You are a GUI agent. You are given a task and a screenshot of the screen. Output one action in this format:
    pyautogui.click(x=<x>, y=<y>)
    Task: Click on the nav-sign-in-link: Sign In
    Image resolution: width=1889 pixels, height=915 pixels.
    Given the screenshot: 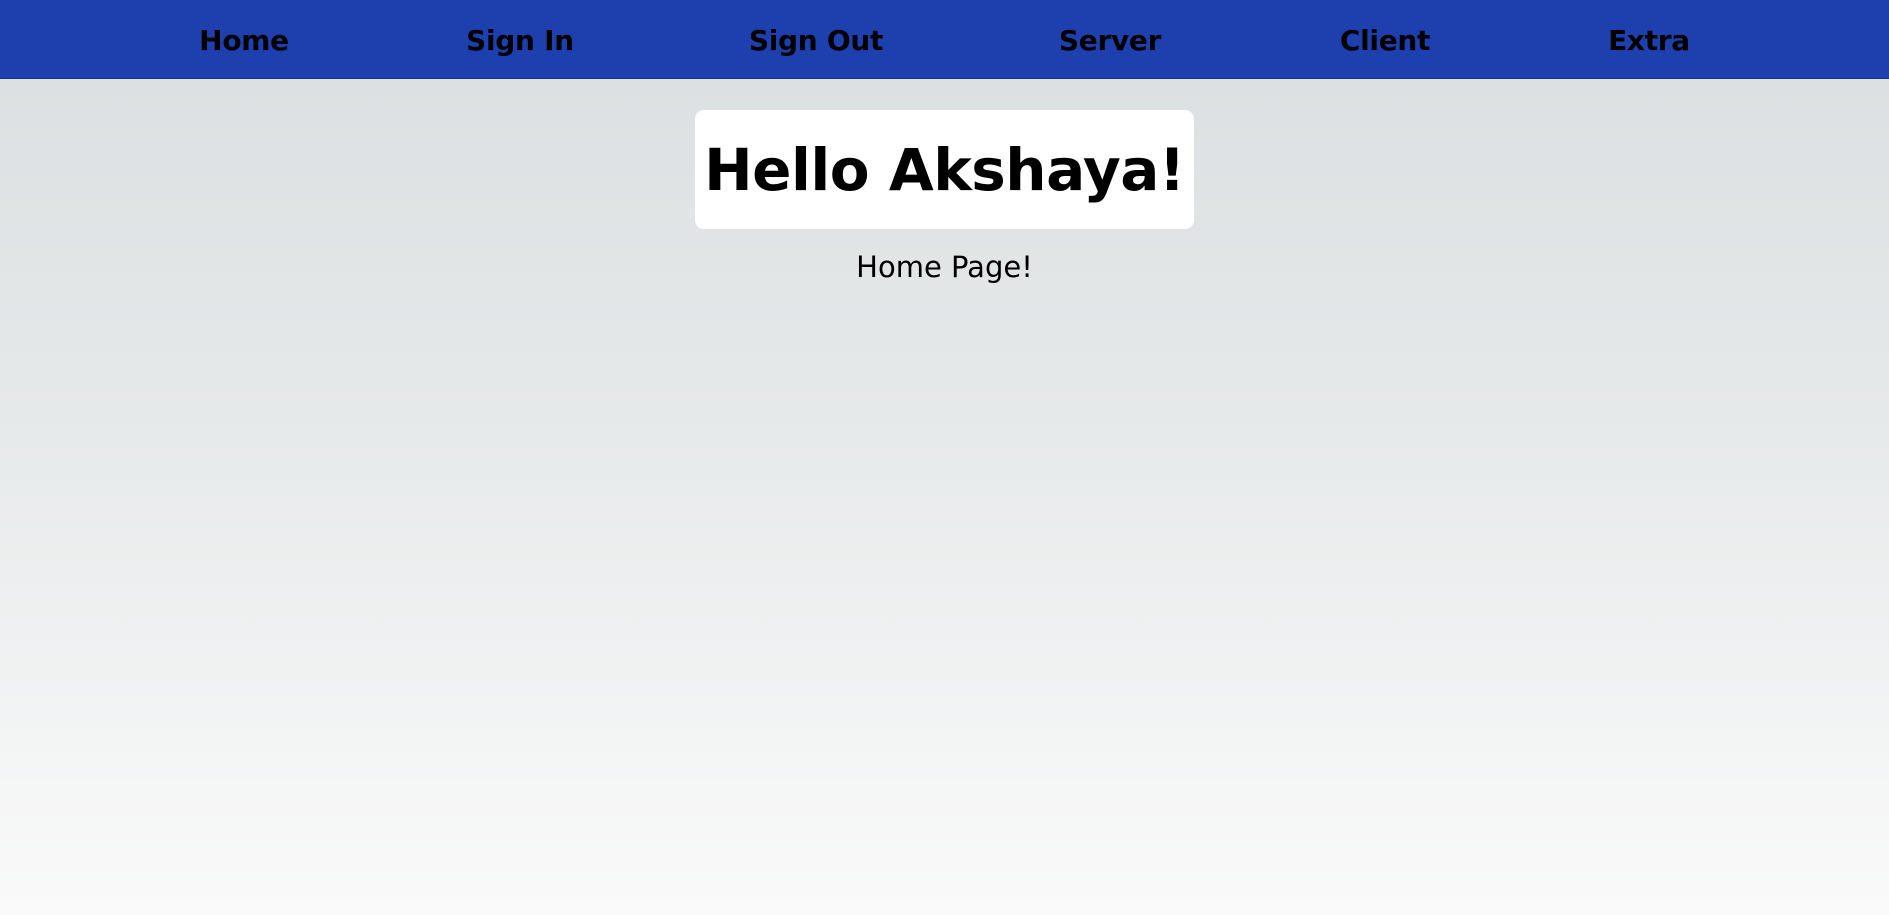 What is the action you would take?
    pyautogui.click(x=520, y=39)
    